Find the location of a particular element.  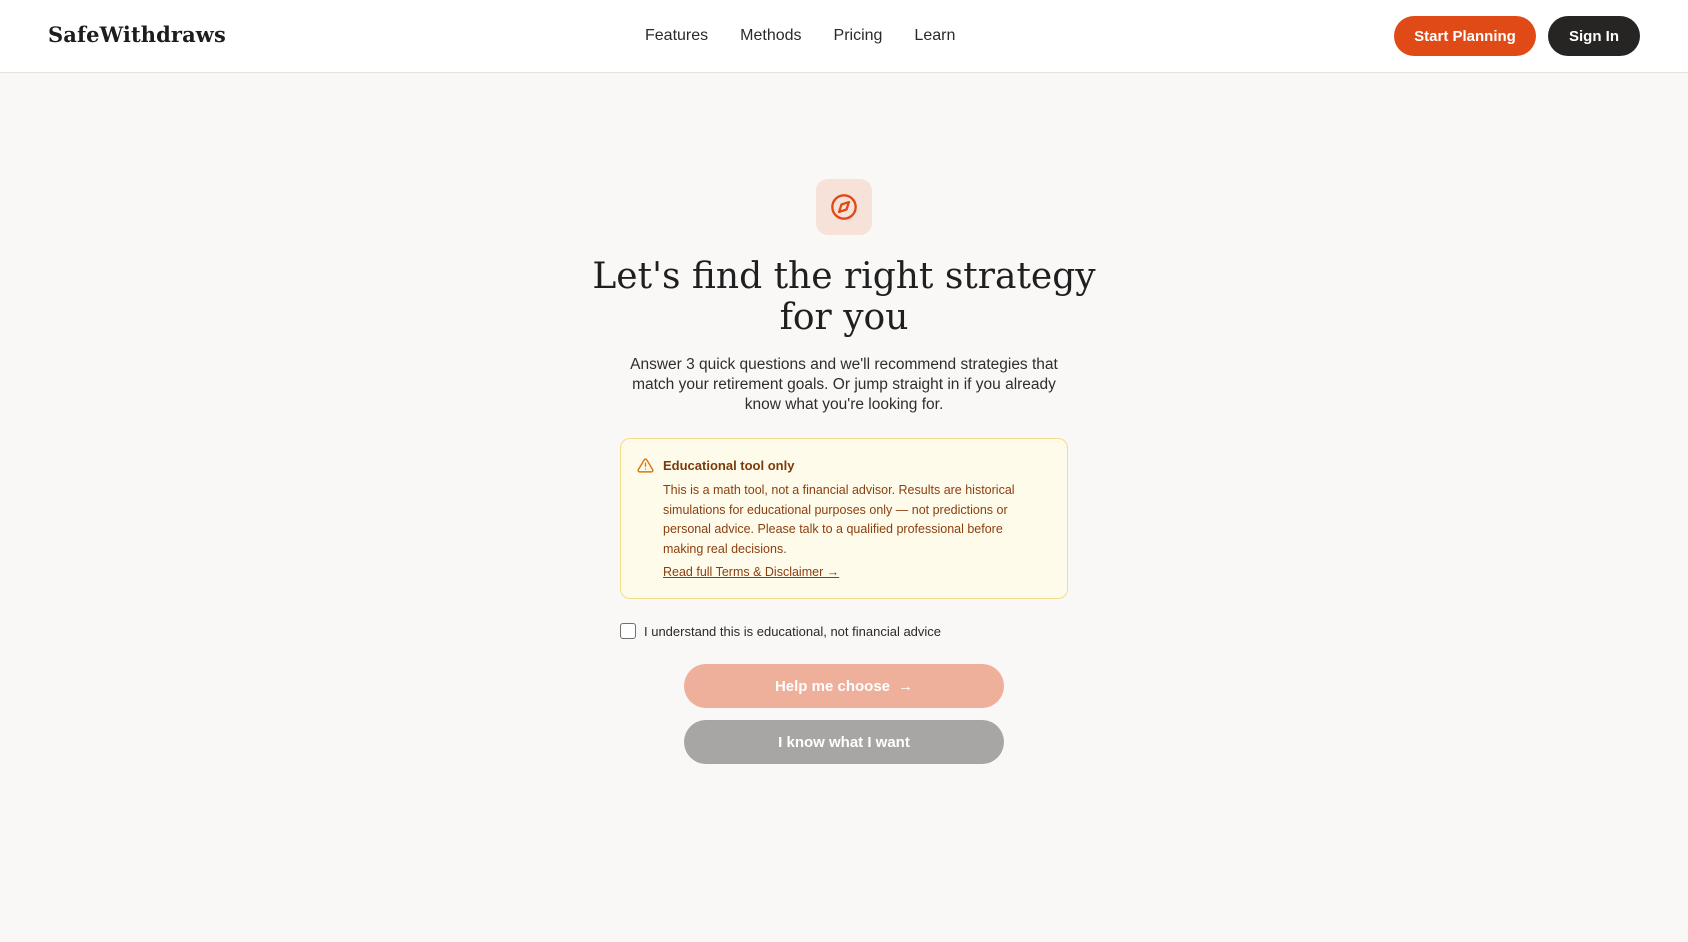

hero-icon-badge is located at coordinates (844, 207).